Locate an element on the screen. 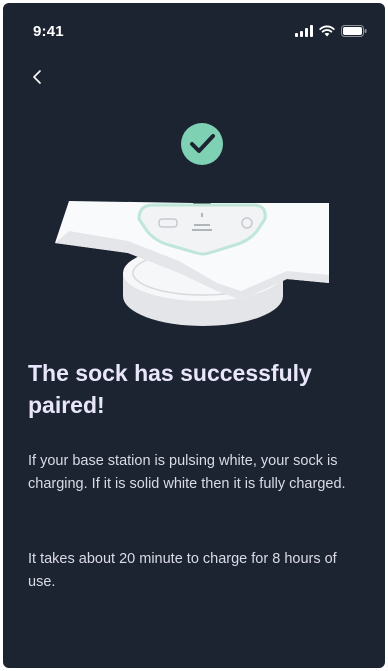 This screenshot has width=388, height=671. battery-icon is located at coordinates (354, 31).